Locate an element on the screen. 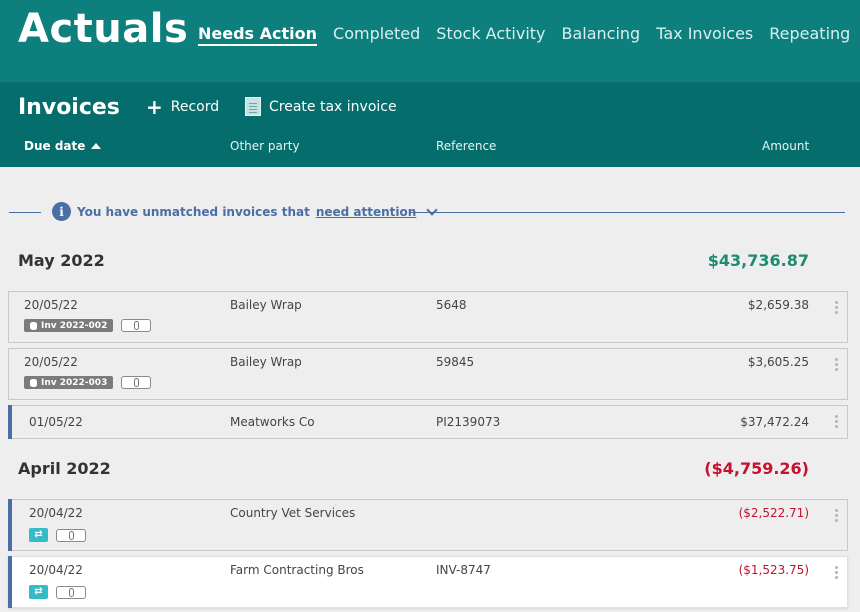 This screenshot has height=612, width=860. row-amount: $2,659.38 is located at coordinates (778, 305).